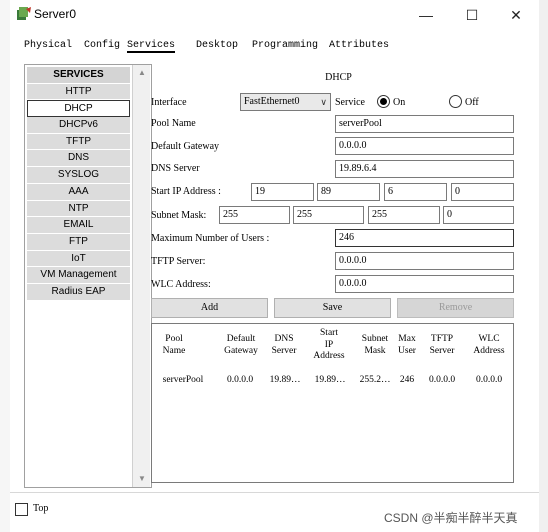  I want to click on table-header-pool-name: Pool Name, so click(174, 345).